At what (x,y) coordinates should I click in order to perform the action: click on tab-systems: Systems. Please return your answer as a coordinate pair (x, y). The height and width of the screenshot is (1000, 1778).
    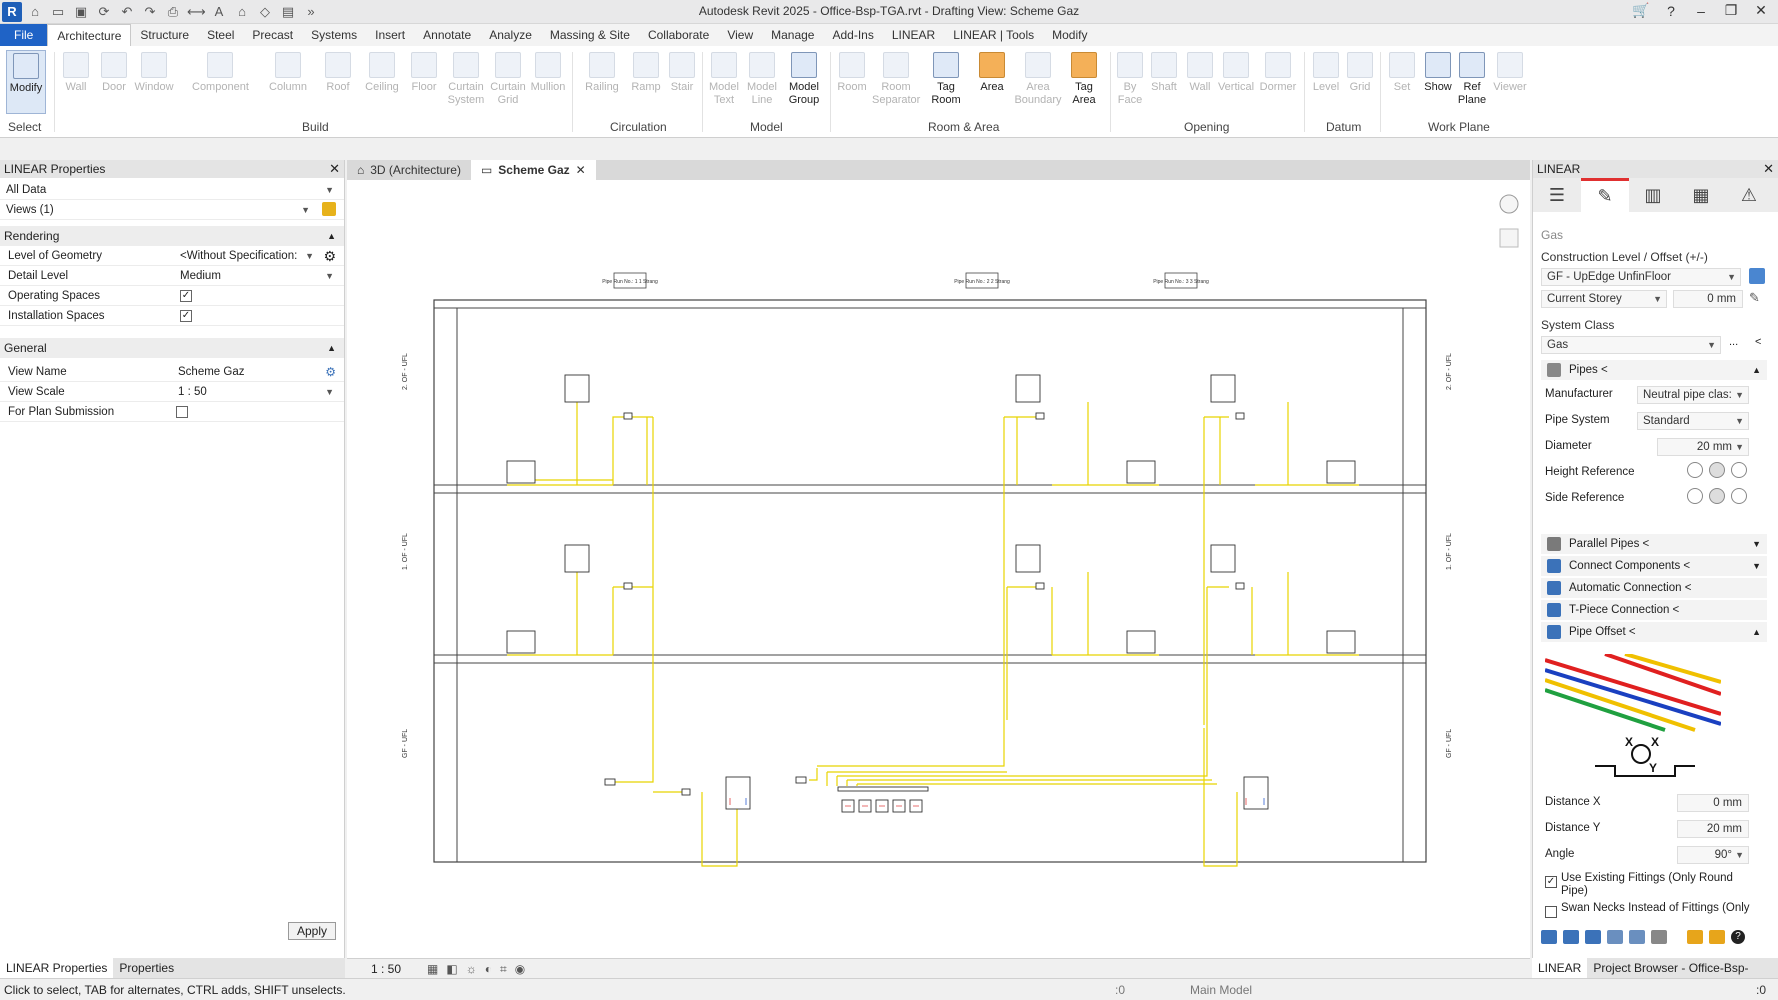
    Looking at the image, I should click on (334, 35).